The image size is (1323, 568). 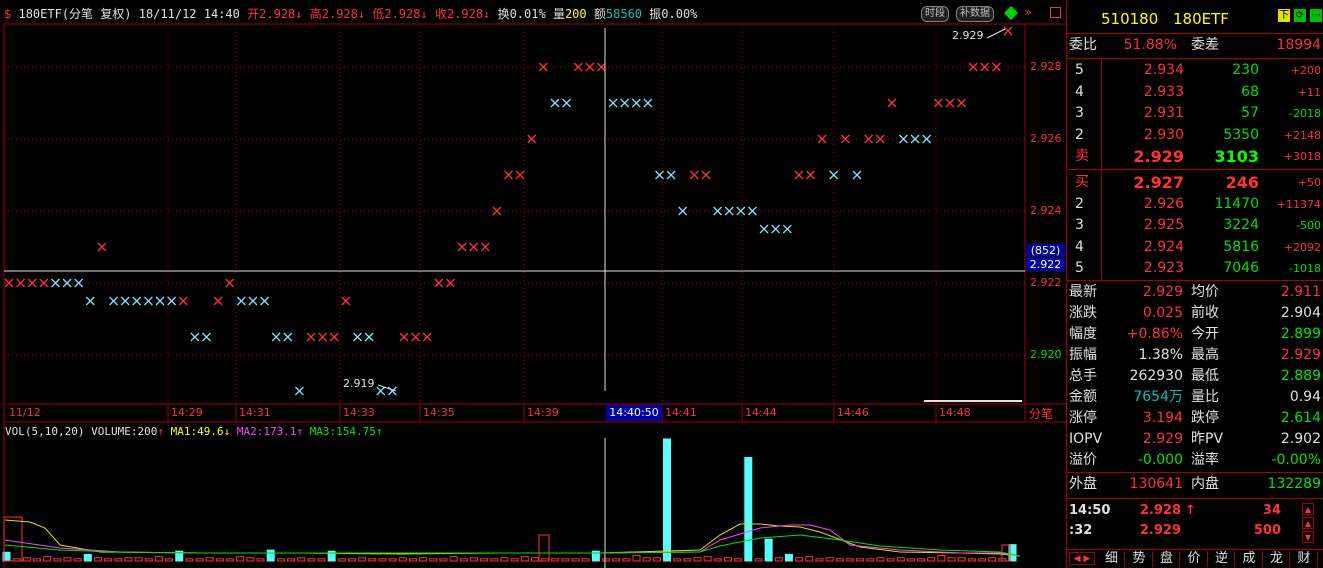 I want to click on weibi-row: 委比 51.88% 委差 18994, so click(x=1195, y=45).